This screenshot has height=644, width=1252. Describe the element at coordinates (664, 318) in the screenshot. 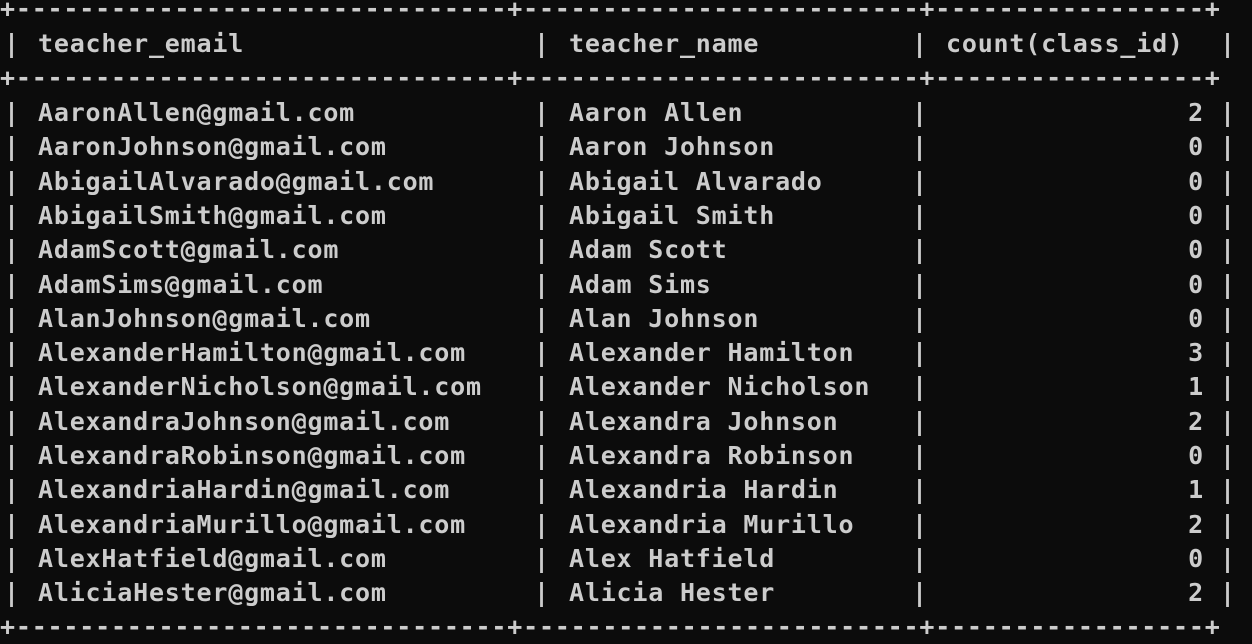

I see `cell-teacher-name: Alan Johnson` at that location.